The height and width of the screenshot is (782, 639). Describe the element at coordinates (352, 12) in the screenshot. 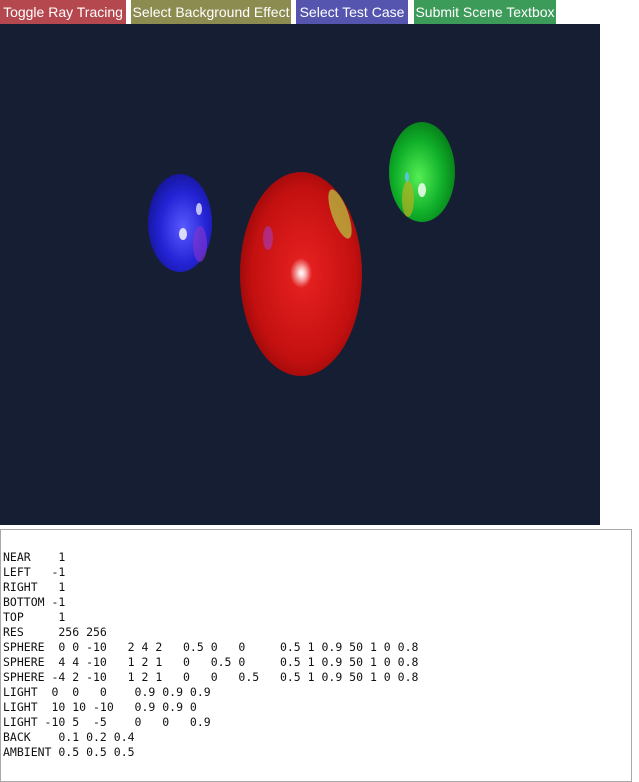

I see `select-test-case-button: Select Test Case` at that location.